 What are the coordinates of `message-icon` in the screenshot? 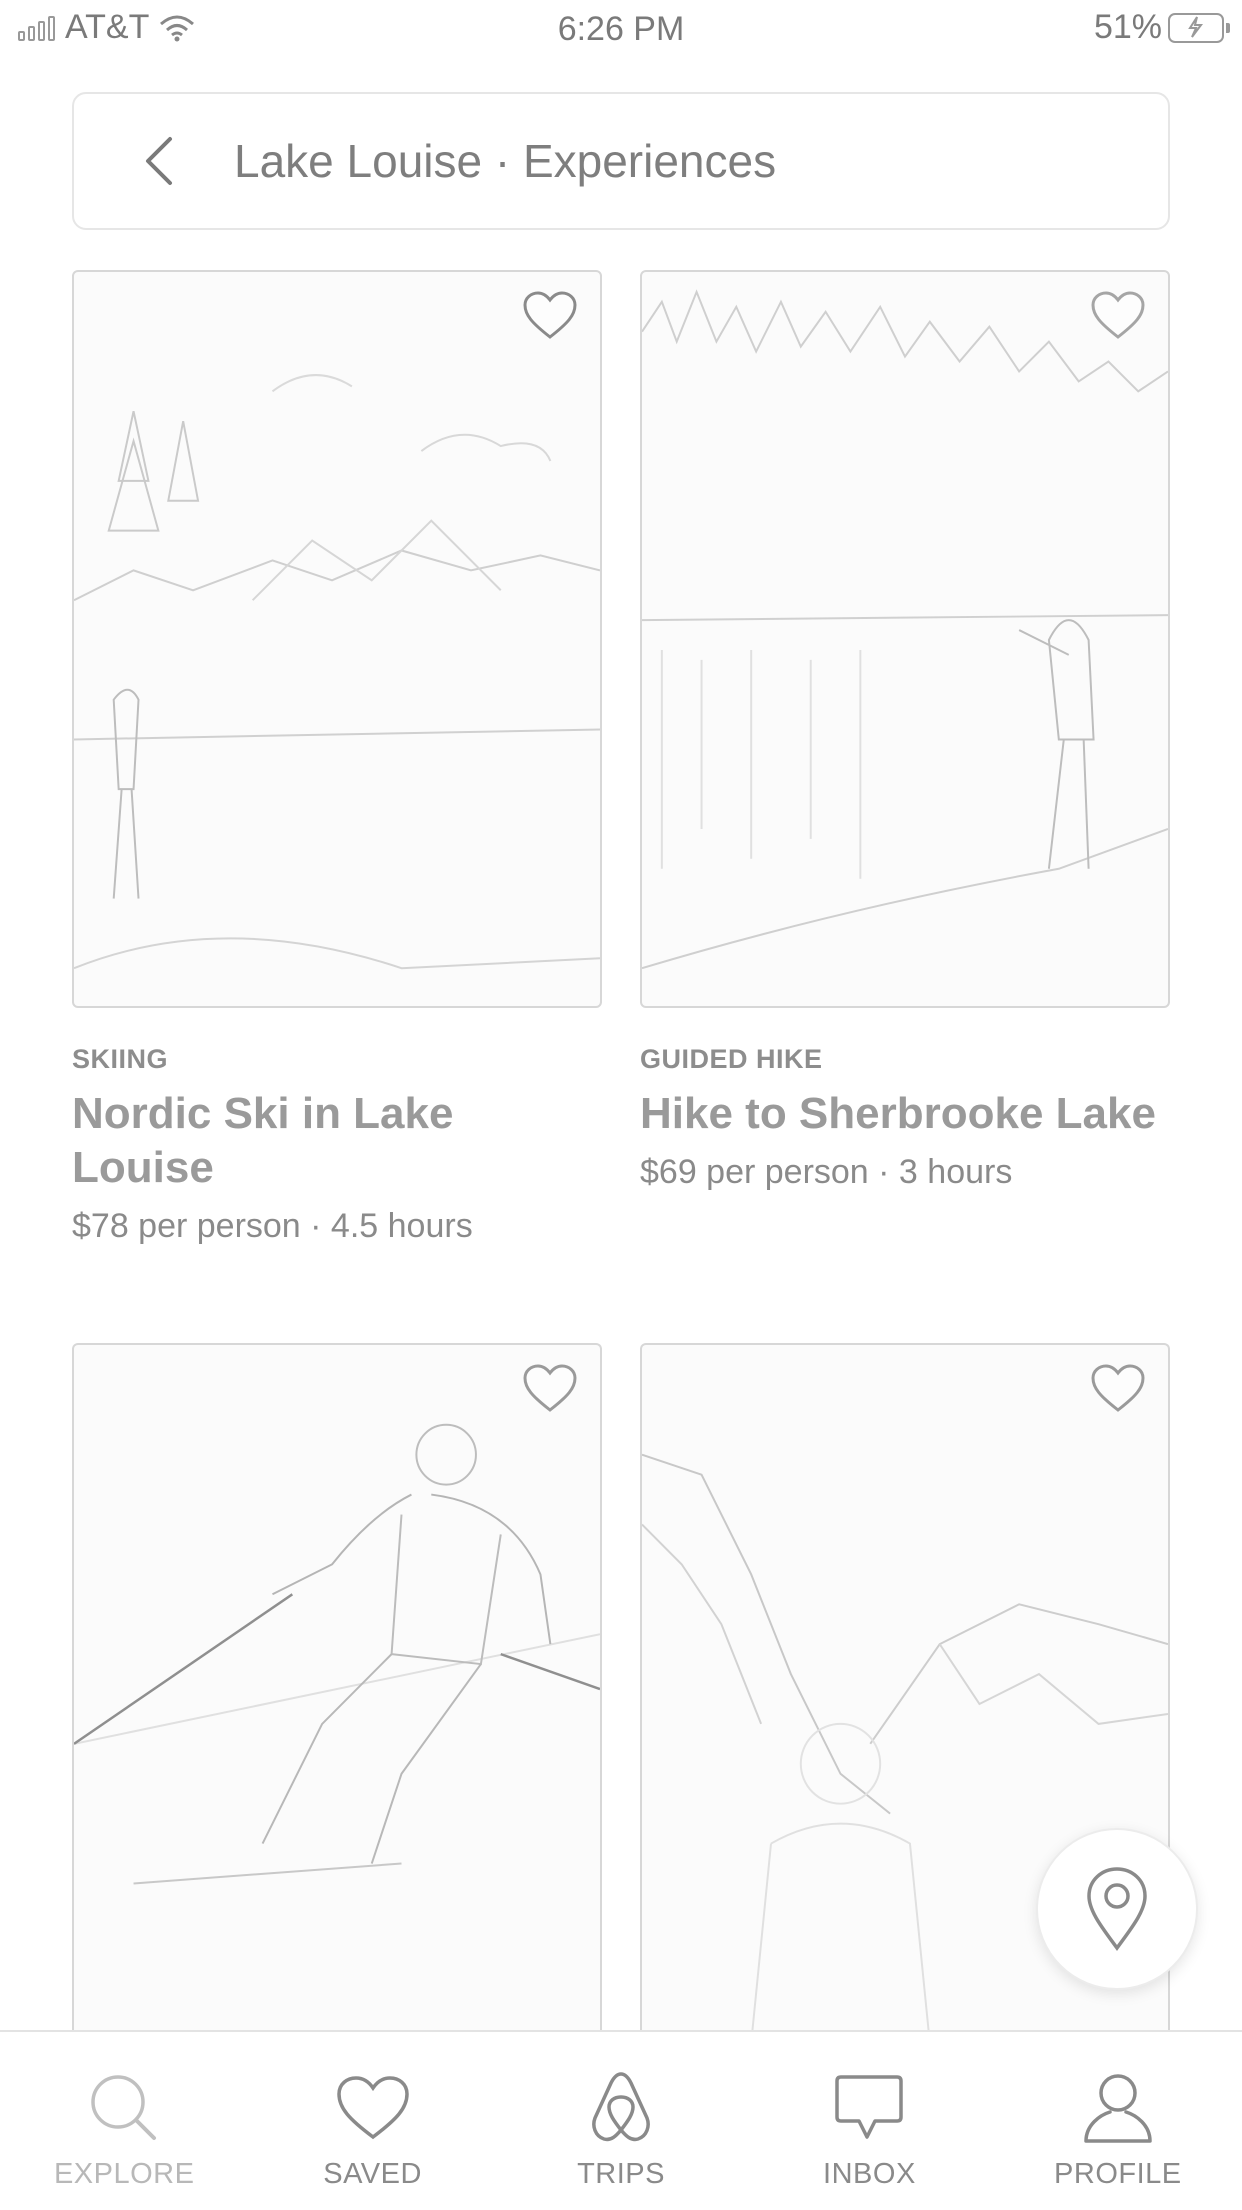 It's located at (869, 2108).